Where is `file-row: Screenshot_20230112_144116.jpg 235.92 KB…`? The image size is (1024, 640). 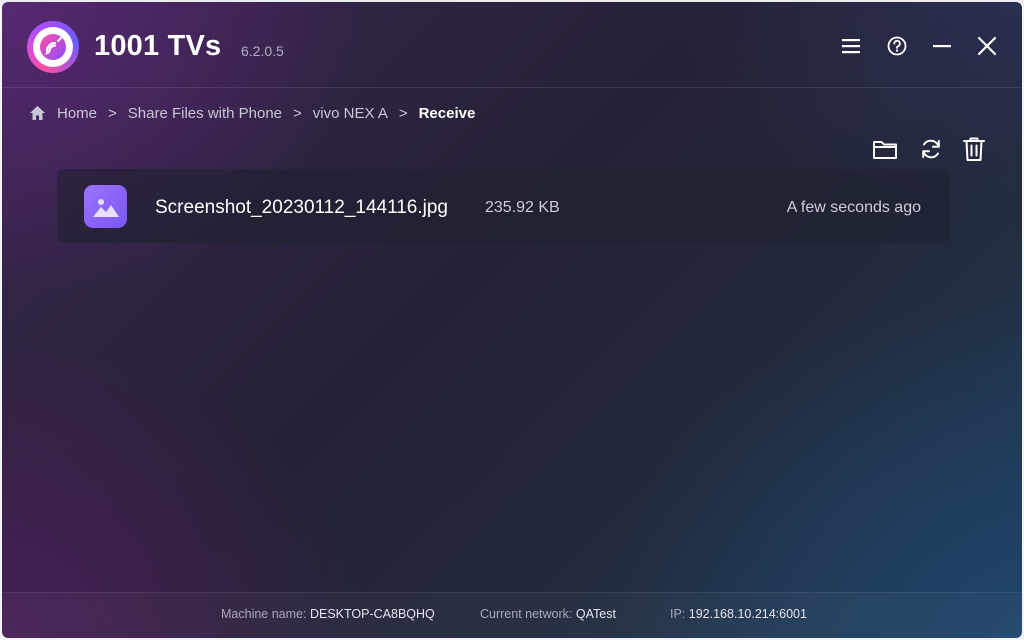
file-row: Screenshot_20230112_144116.jpg 235.92 KB… is located at coordinates (503, 206).